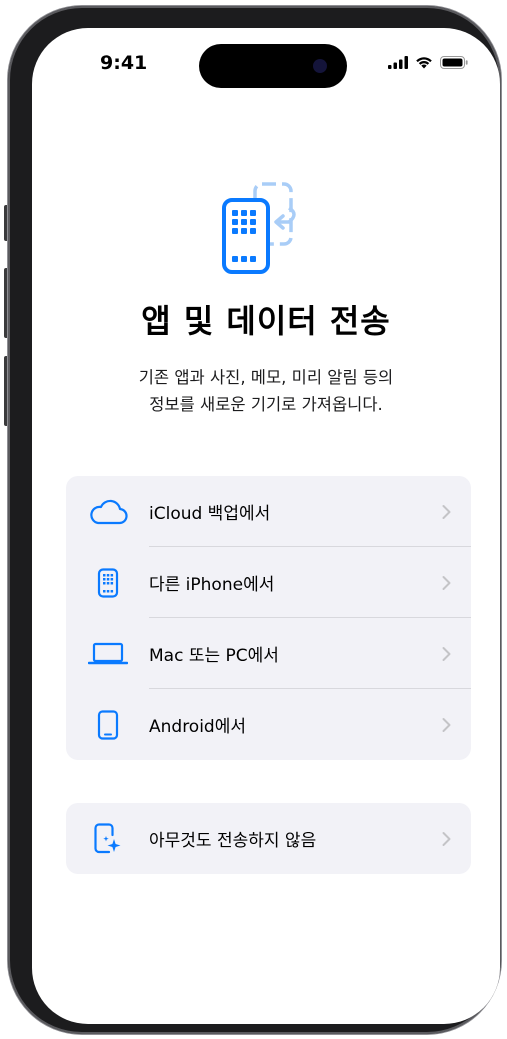 The width and height of the screenshot is (507, 1039). What do you see at coordinates (210, 514) in the screenshot?
I see `option-label: iCloud 백업에서` at bounding box center [210, 514].